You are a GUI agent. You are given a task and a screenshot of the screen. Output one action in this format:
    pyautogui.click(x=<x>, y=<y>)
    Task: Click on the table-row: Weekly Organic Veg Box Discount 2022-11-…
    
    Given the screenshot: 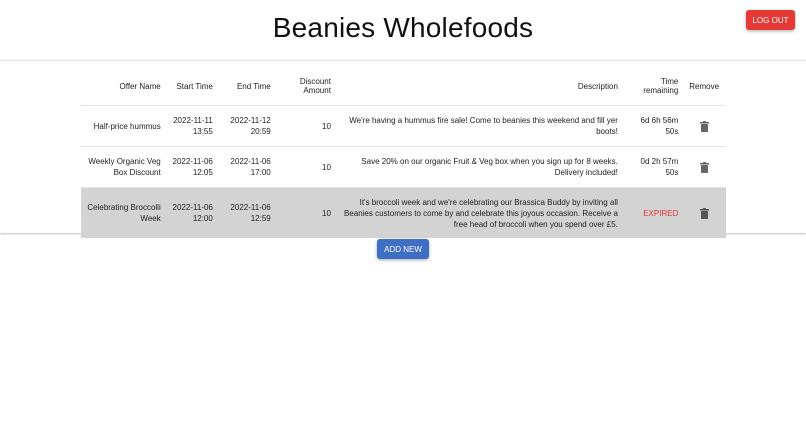 What is the action you would take?
    pyautogui.click(x=403, y=167)
    